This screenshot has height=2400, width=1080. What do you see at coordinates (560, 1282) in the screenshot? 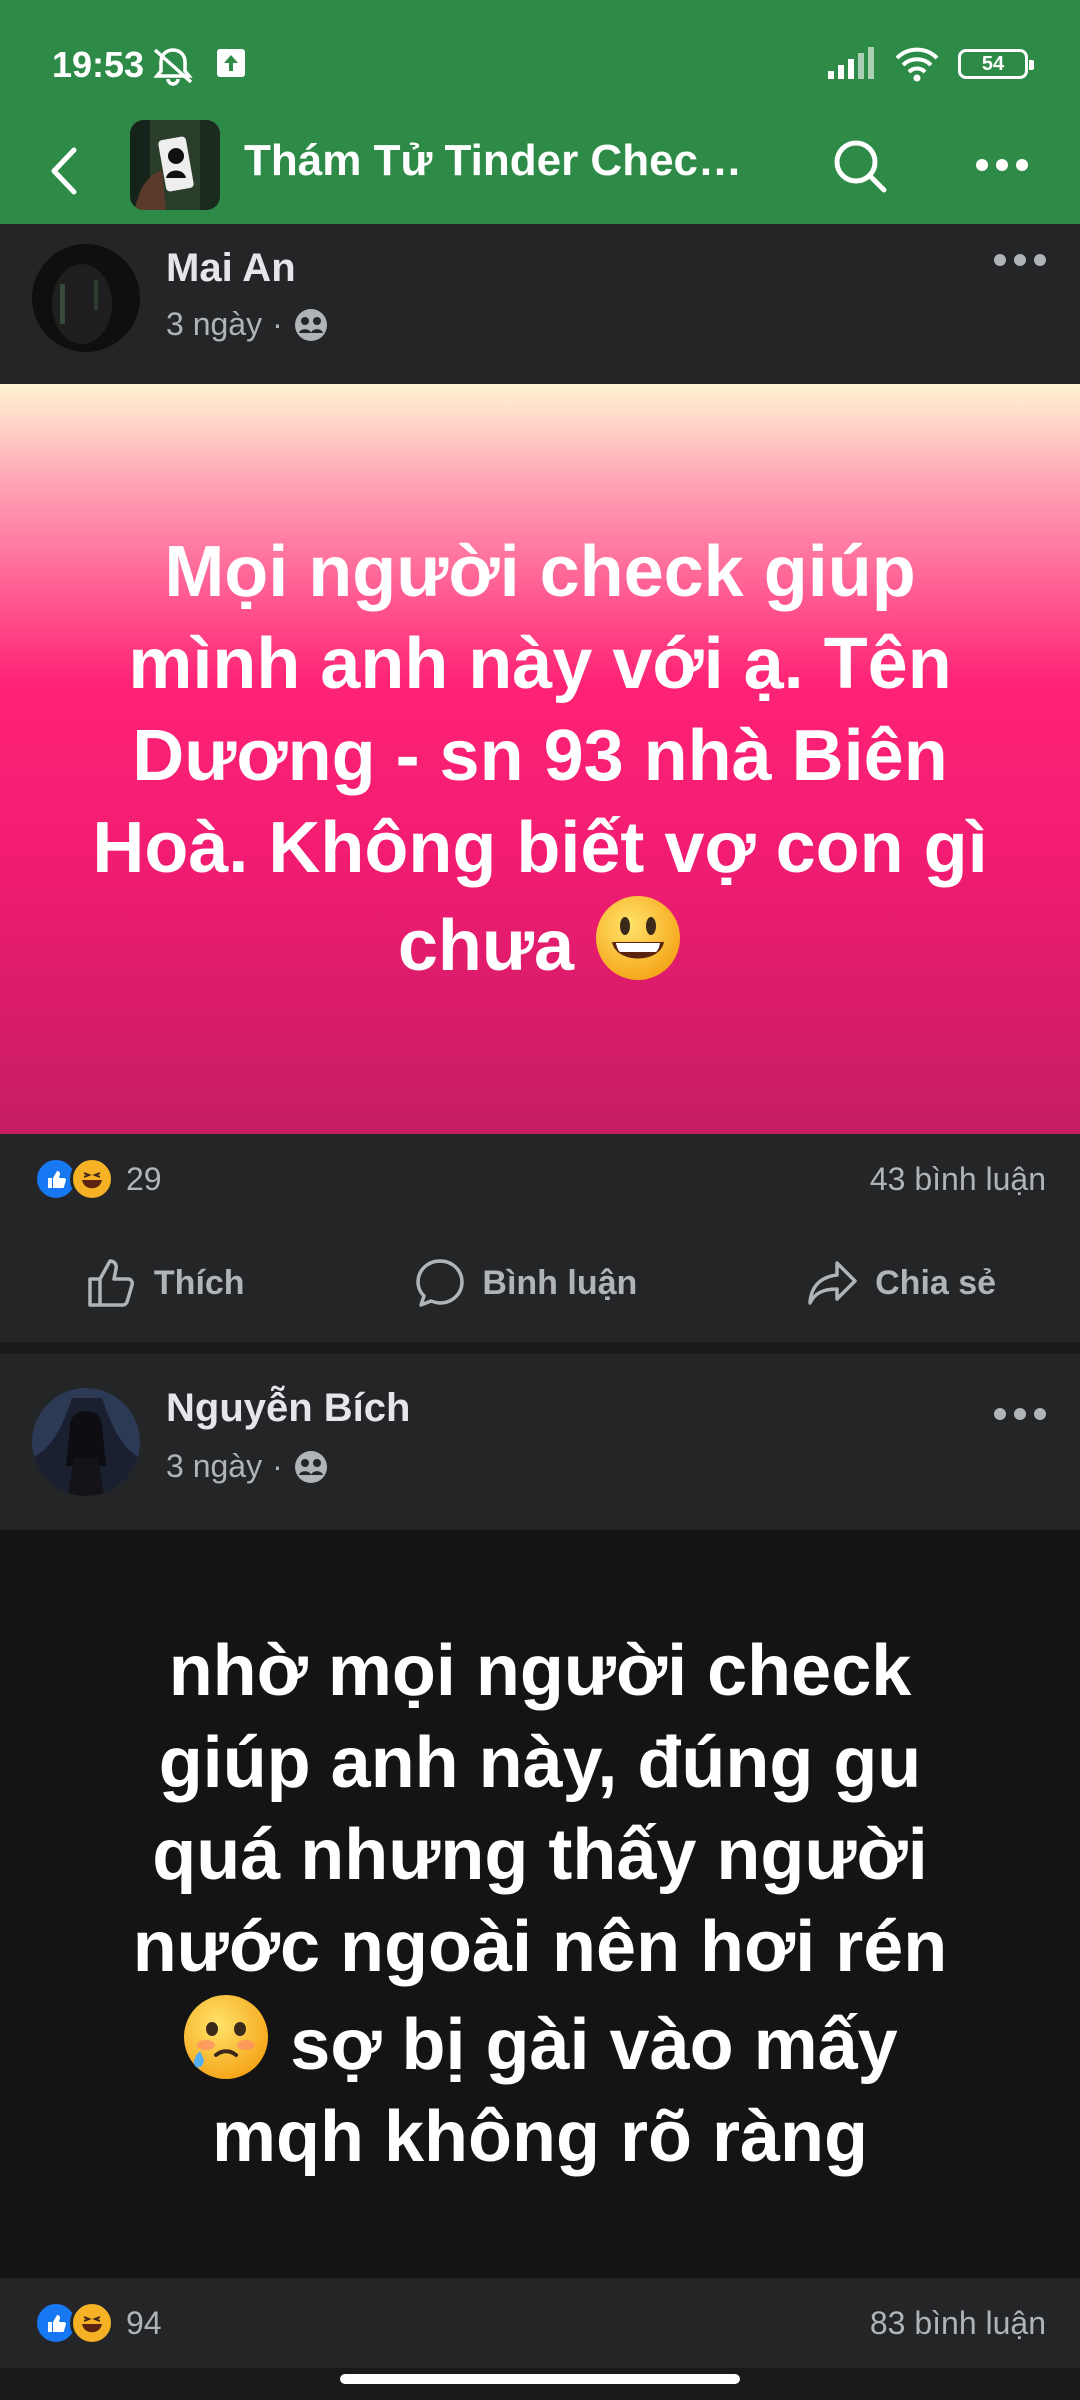
I see `comment-label: Bình luận` at bounding box center [560, 1282].